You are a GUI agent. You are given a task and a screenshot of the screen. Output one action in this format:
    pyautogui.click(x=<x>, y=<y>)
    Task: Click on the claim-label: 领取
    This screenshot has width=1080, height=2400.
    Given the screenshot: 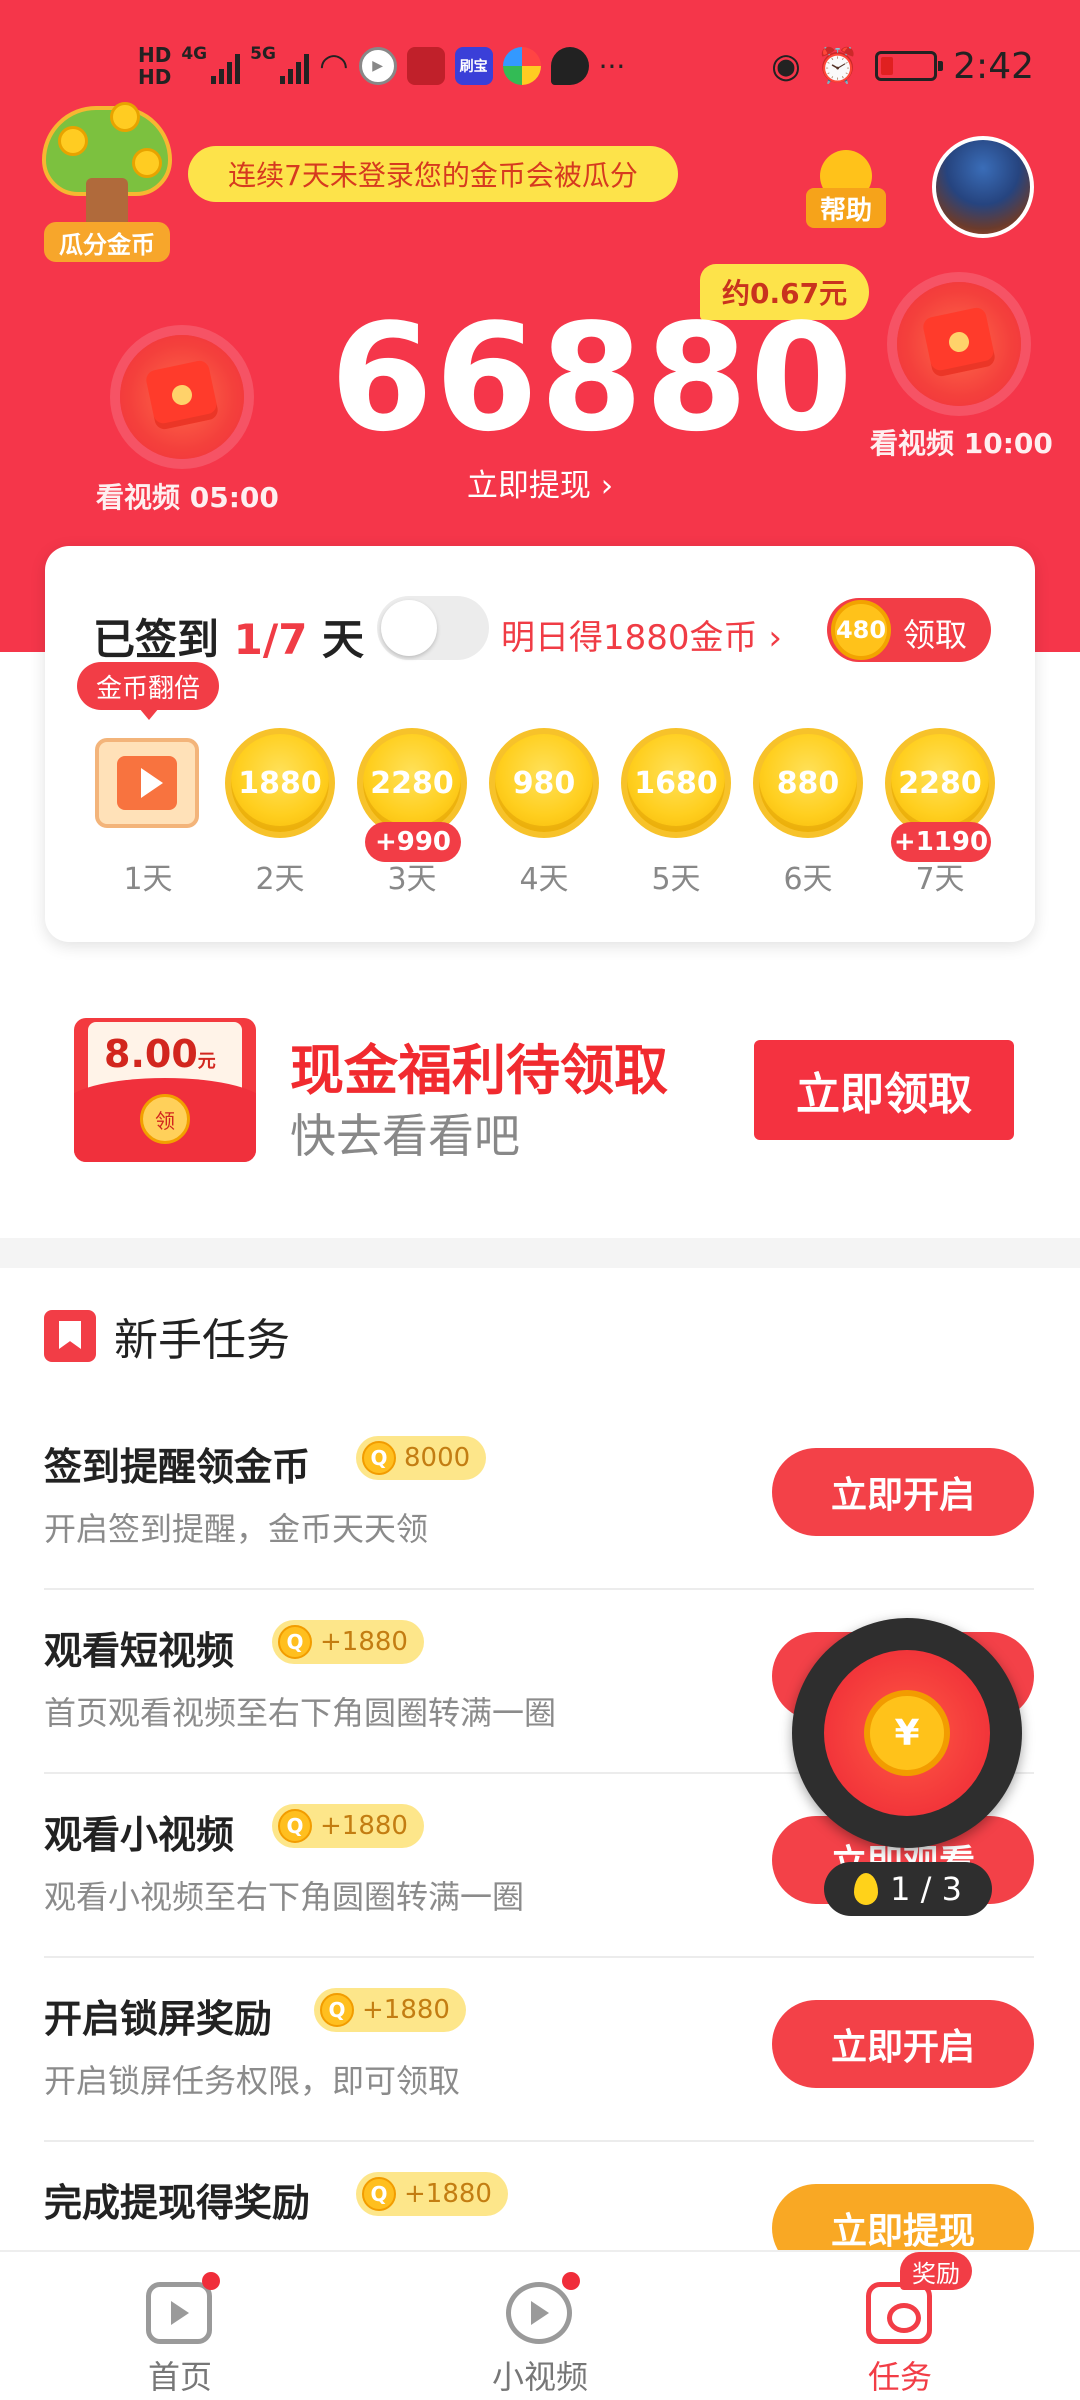 What is the action you would take?
    pyautogui.click(x=935, y=635)
    